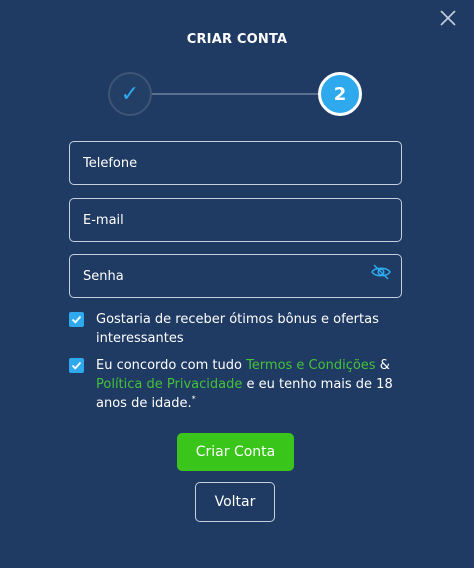  I want to click on step-2-active: 2, so click(340, 94).